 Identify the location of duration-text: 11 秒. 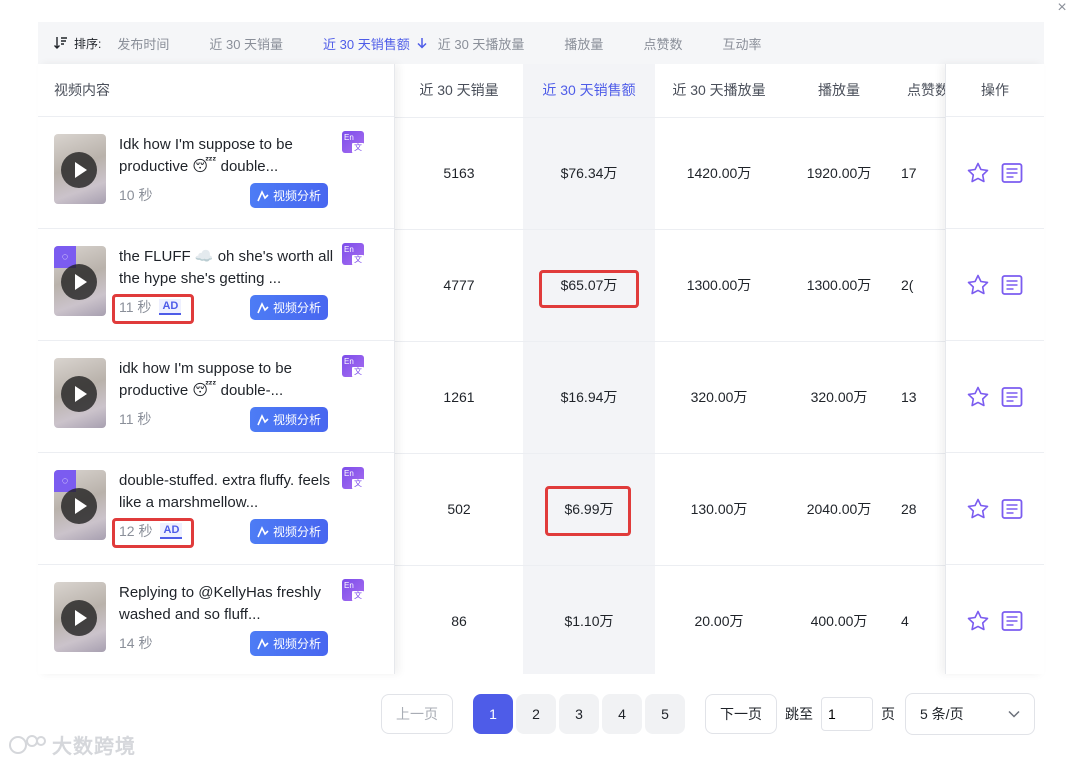
(135, 419).